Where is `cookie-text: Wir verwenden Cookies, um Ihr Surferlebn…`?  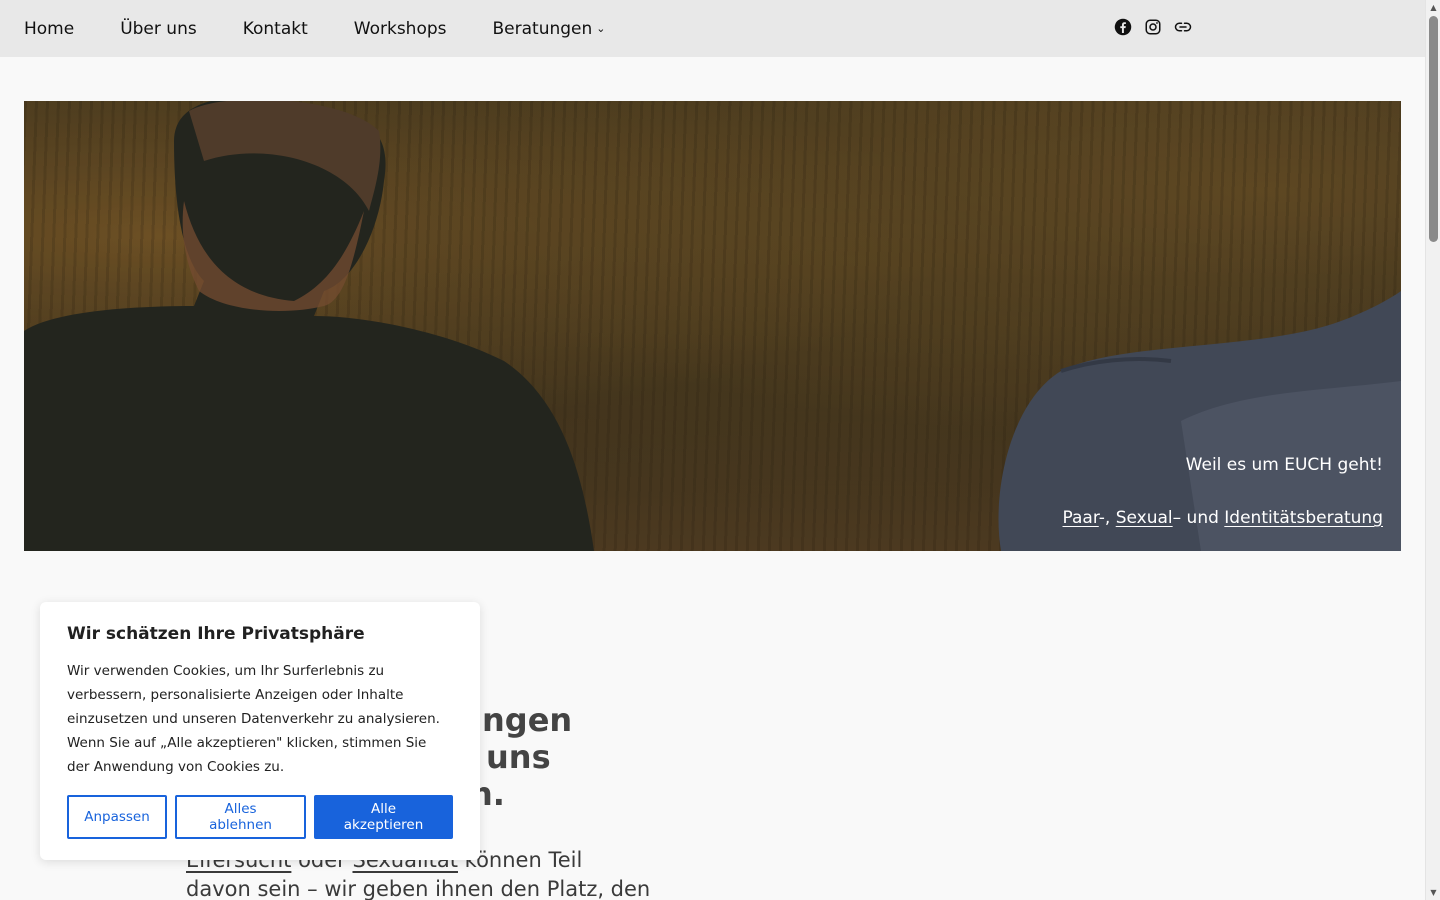 cookie-text: Wir verwenden Cookies, um Ihr Surferlebn… is located at coordinates (253, 719).